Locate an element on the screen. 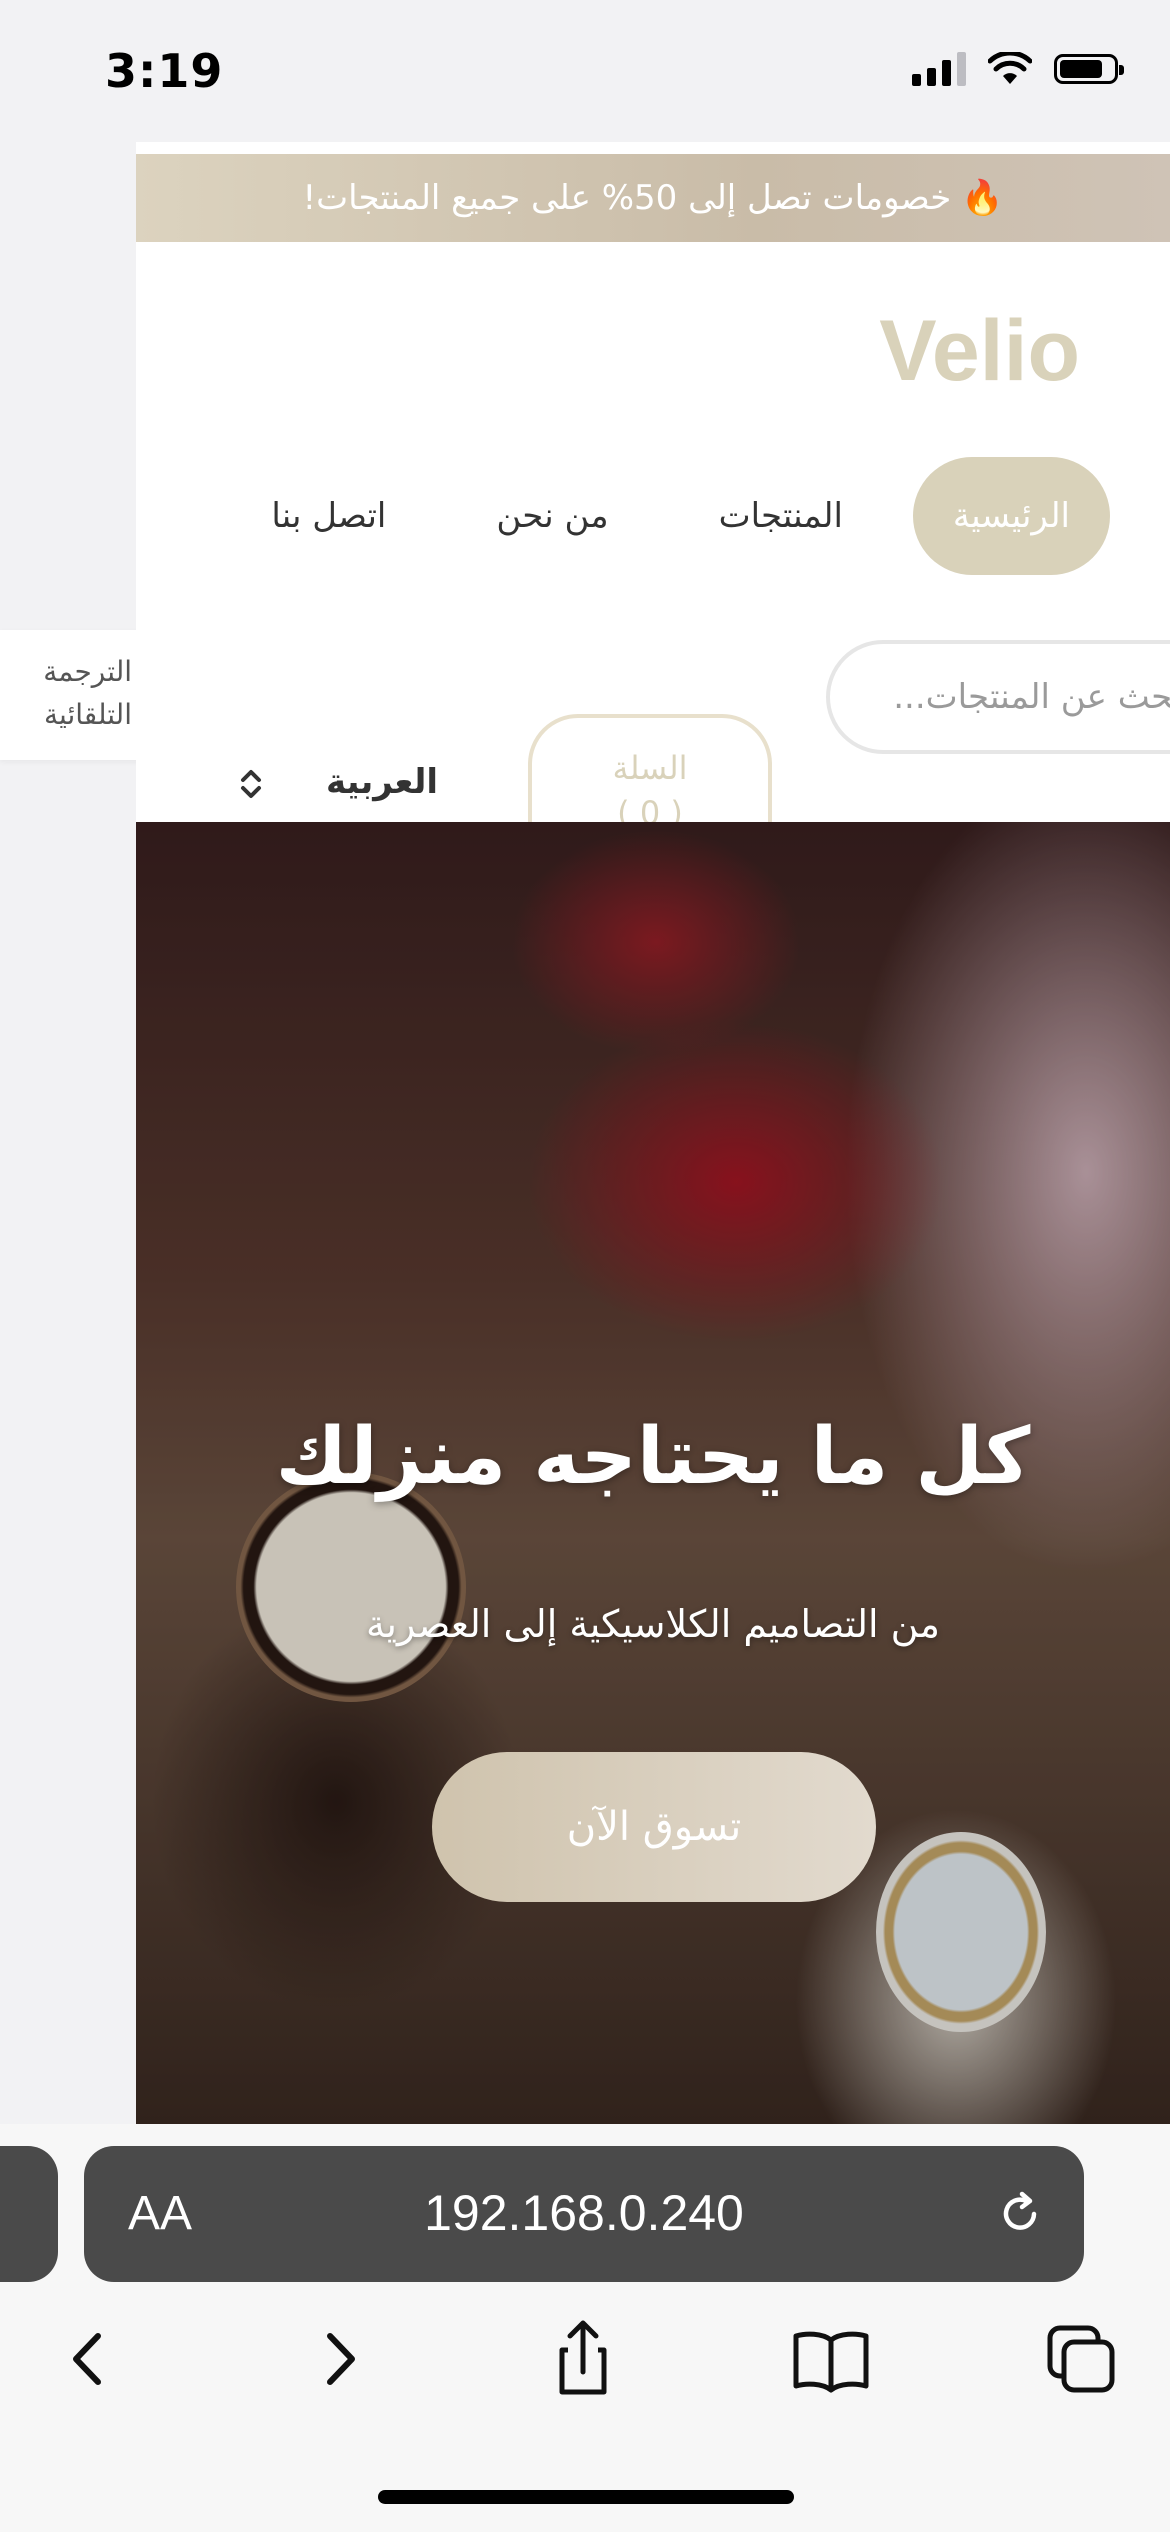  cart-label: السلة is located at coordinates (650, 768).